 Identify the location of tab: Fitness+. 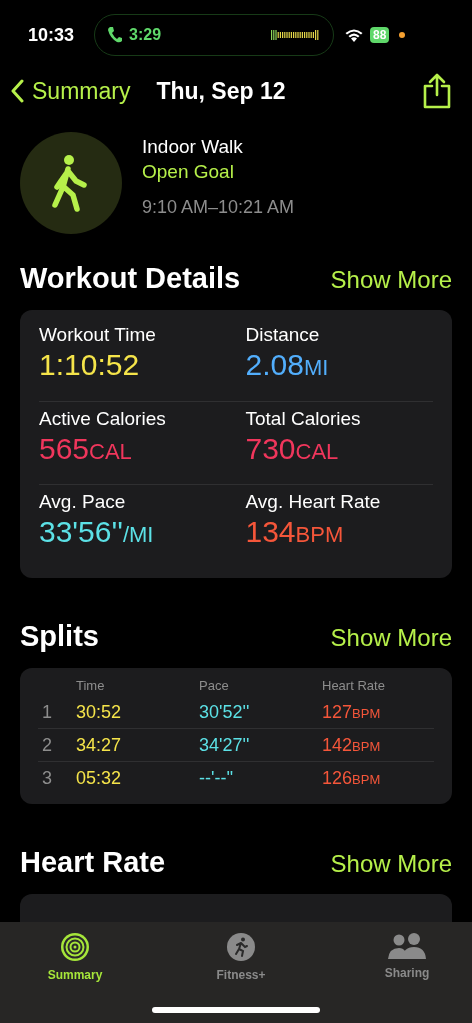
(241, 957).